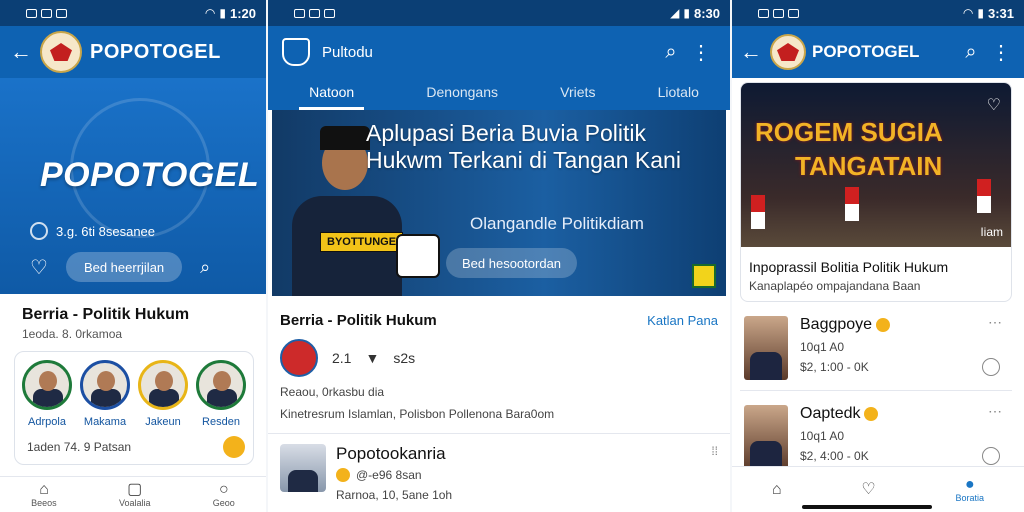 The width and height of the screenshot is (1024, 512). Describe the element at coordinates (512, 263) in the screenshot. I see `hero-pill-button: Bed hesootordan` at that location.